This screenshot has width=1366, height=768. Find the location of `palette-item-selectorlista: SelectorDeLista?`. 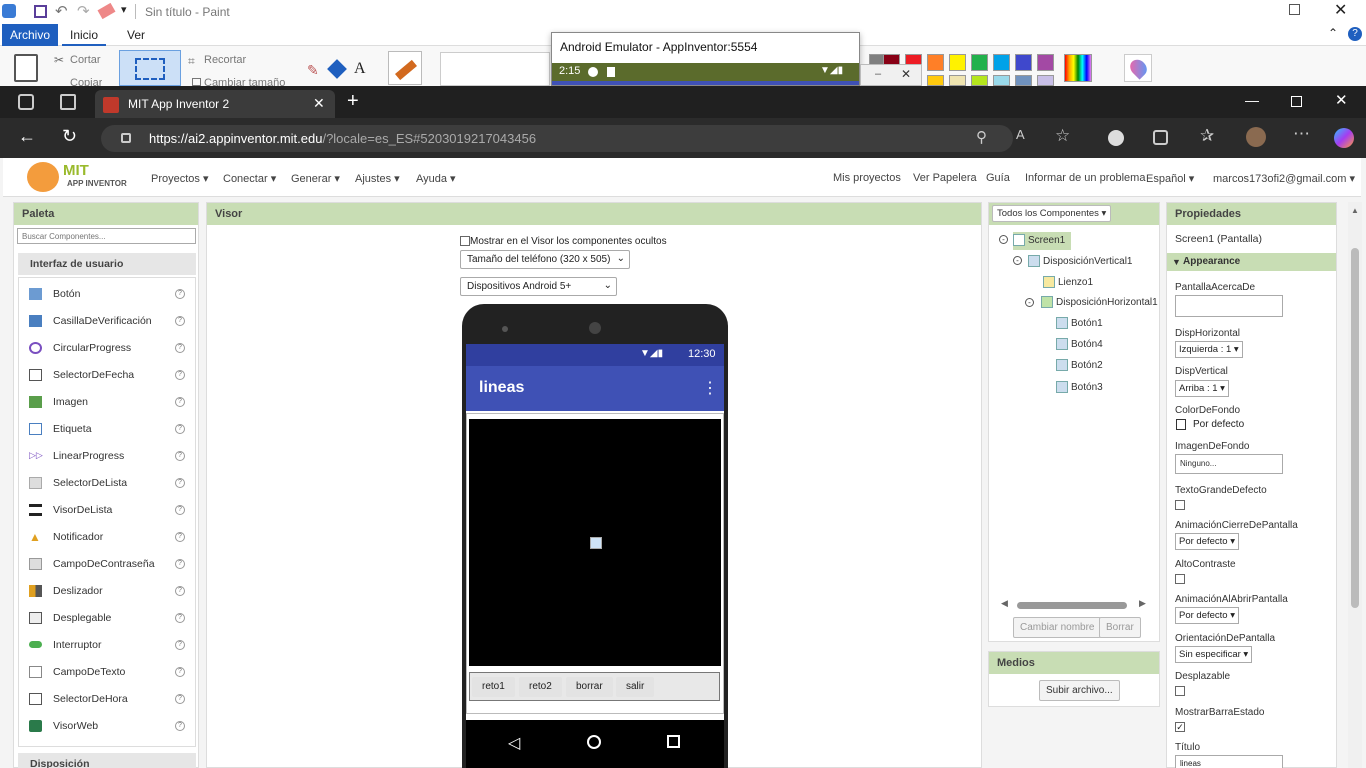

palette-item-selectorlista: SelectorDeLista? is located at coordinates (108, 483).